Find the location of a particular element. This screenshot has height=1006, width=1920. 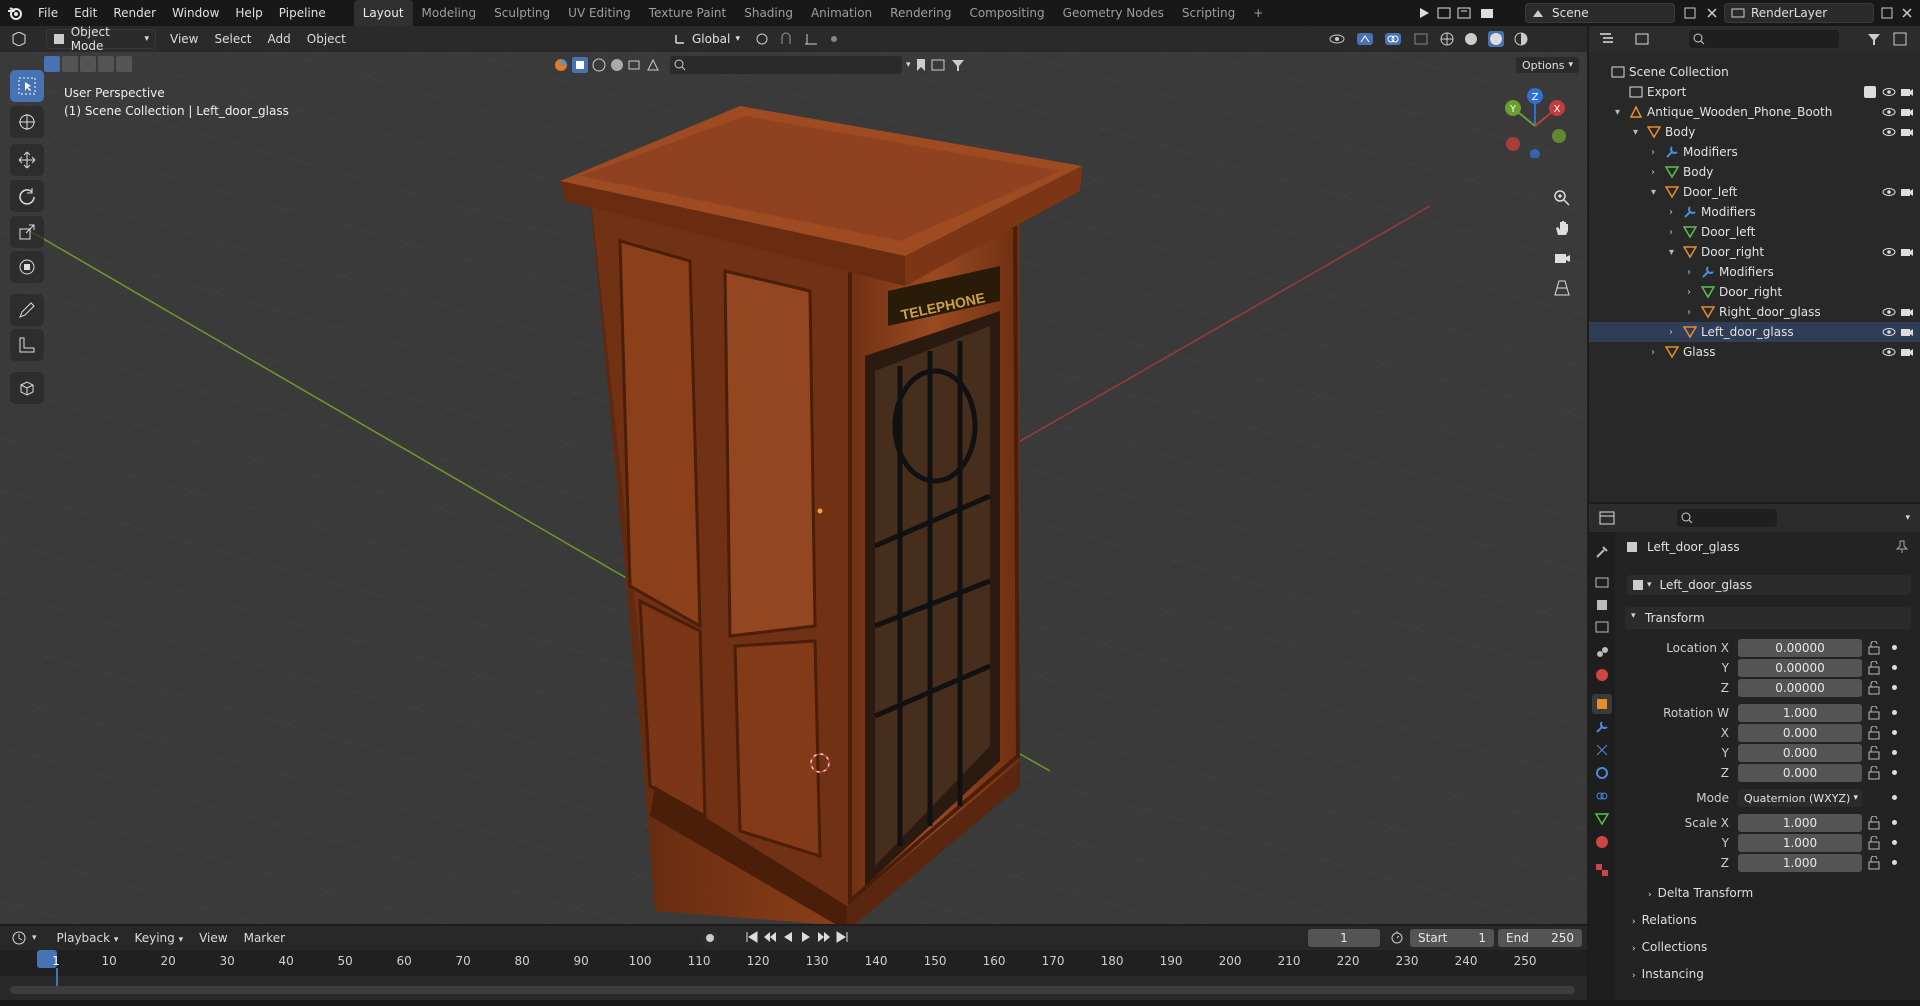

outliner-row: › Door_left is located at coordinates (1754, 232).